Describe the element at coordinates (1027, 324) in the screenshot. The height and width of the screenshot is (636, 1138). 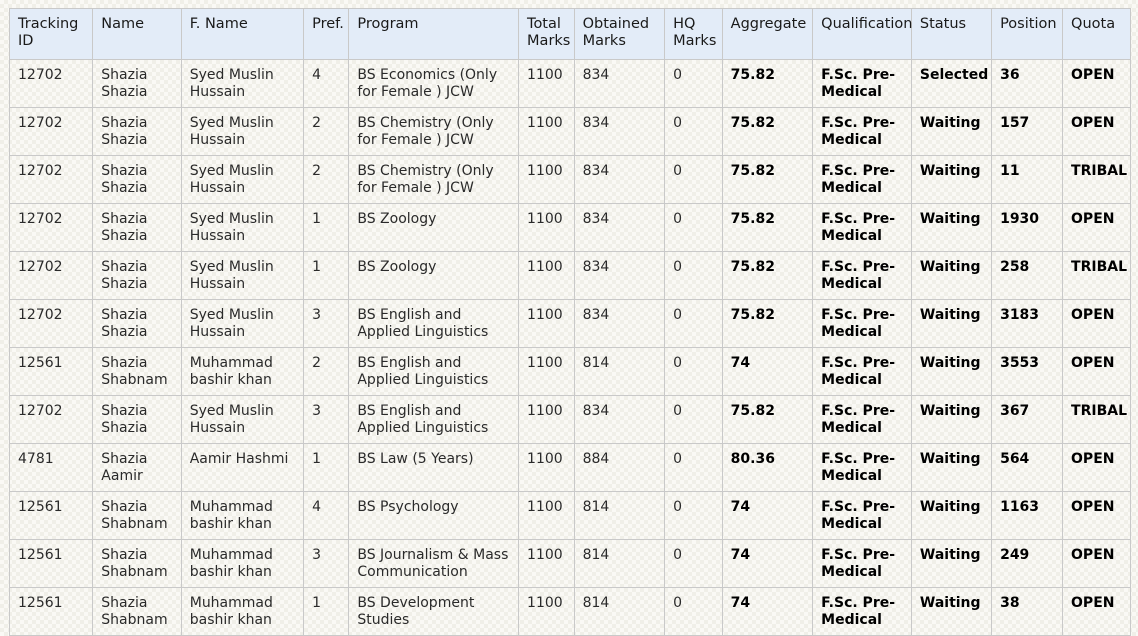
I see `cell-position: 3183` at that location.